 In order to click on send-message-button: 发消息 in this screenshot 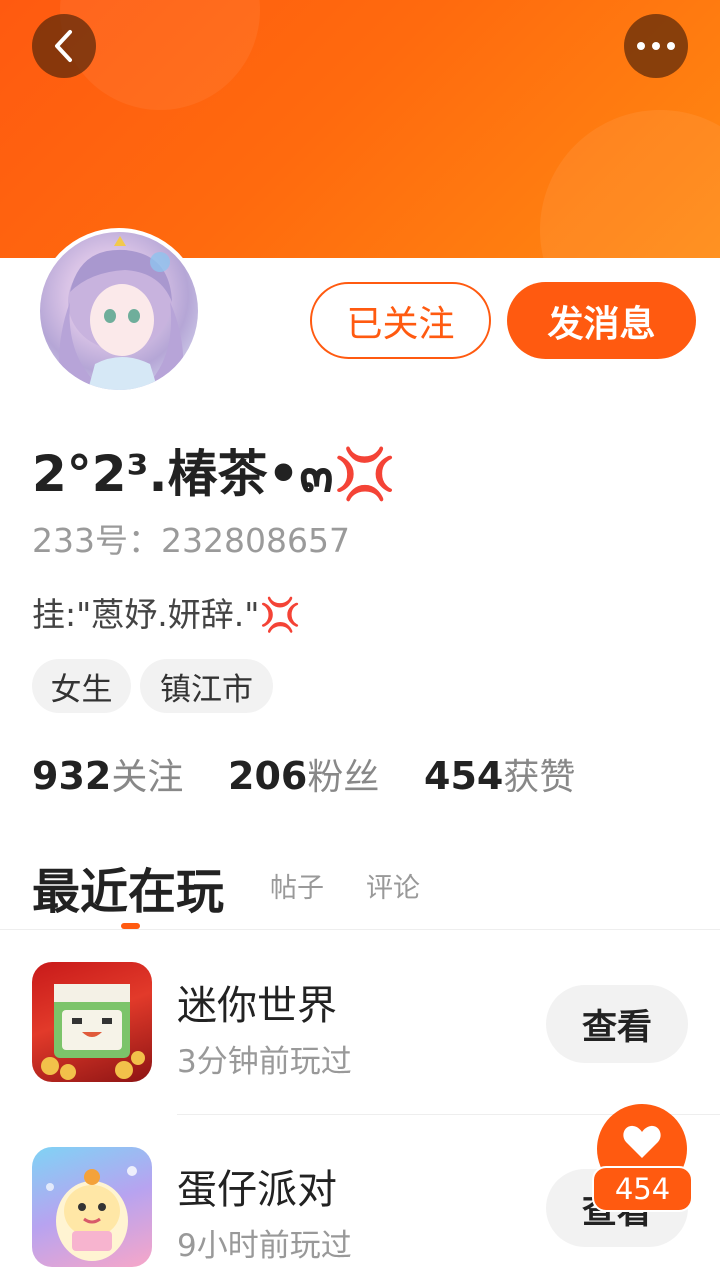, I will do `click(601, 320)`.